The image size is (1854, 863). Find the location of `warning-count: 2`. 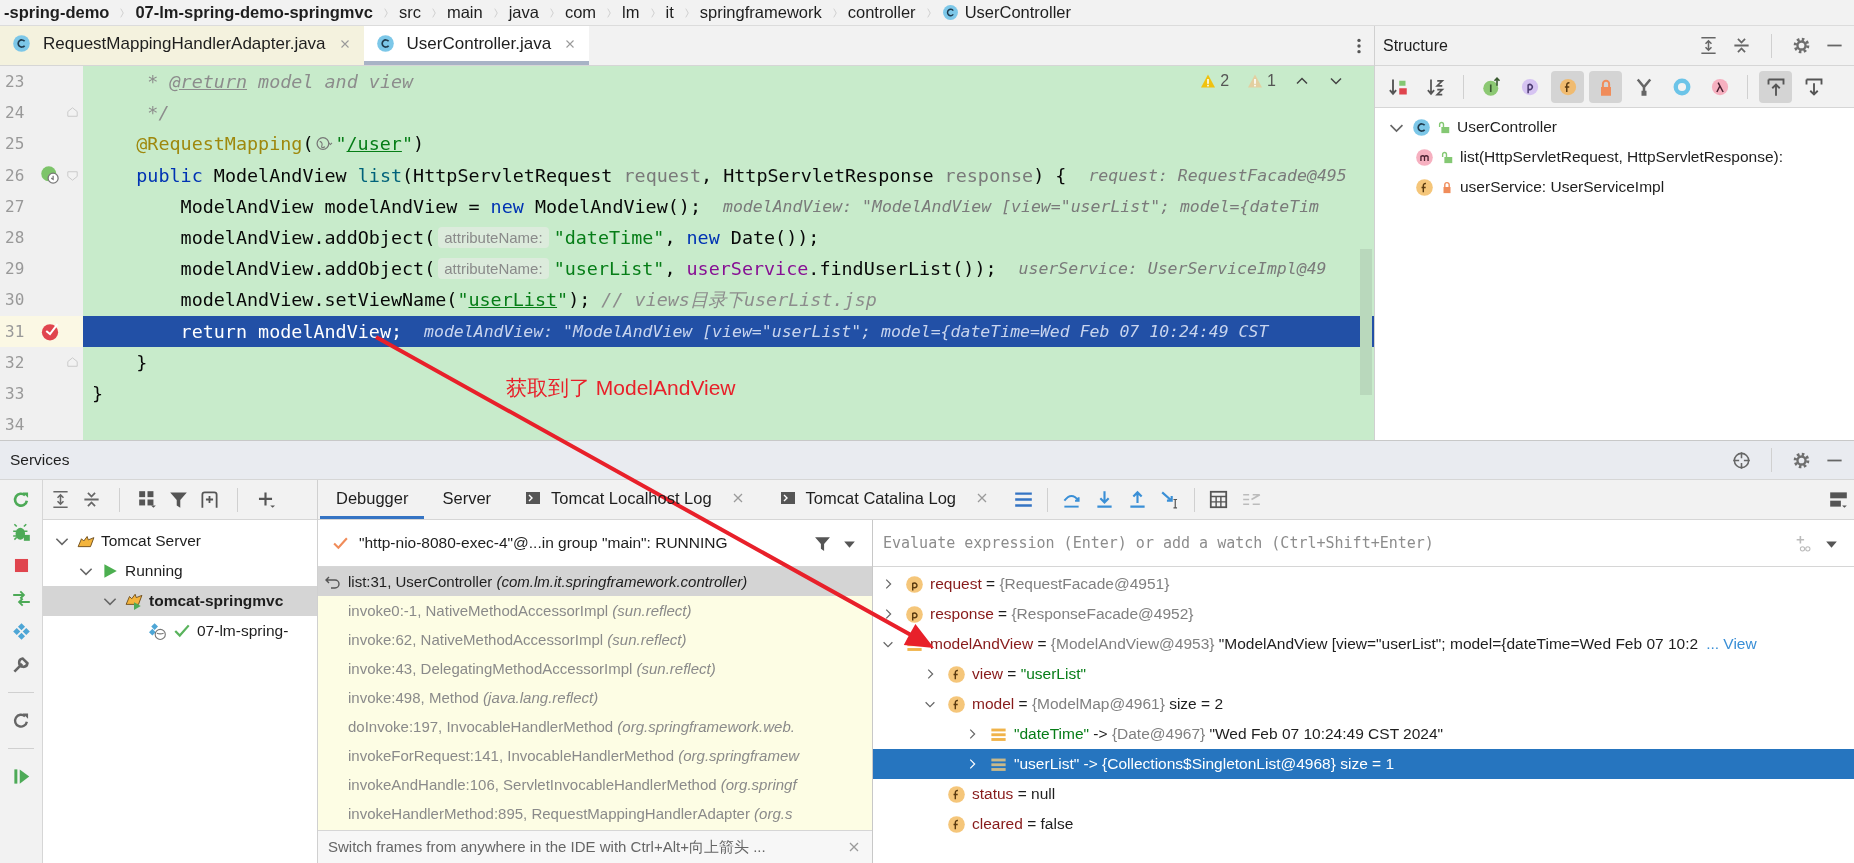

warning-count: 2 is located at coordinates (1225, 81).